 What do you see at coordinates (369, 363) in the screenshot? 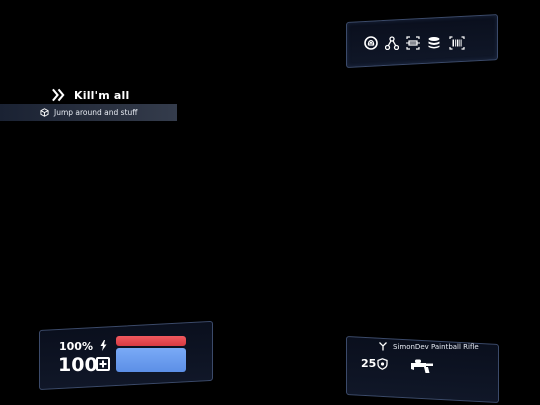
I see `ammo-count: 25` at bounding box center [369, 363].